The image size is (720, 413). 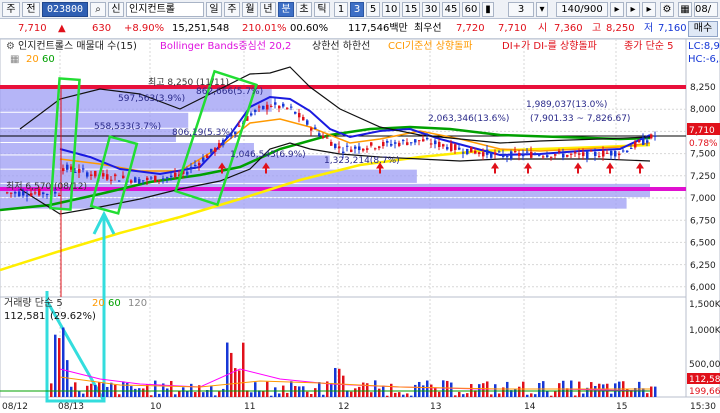 I want to click on multiplier-select: 3, so click(x=521, y=9).